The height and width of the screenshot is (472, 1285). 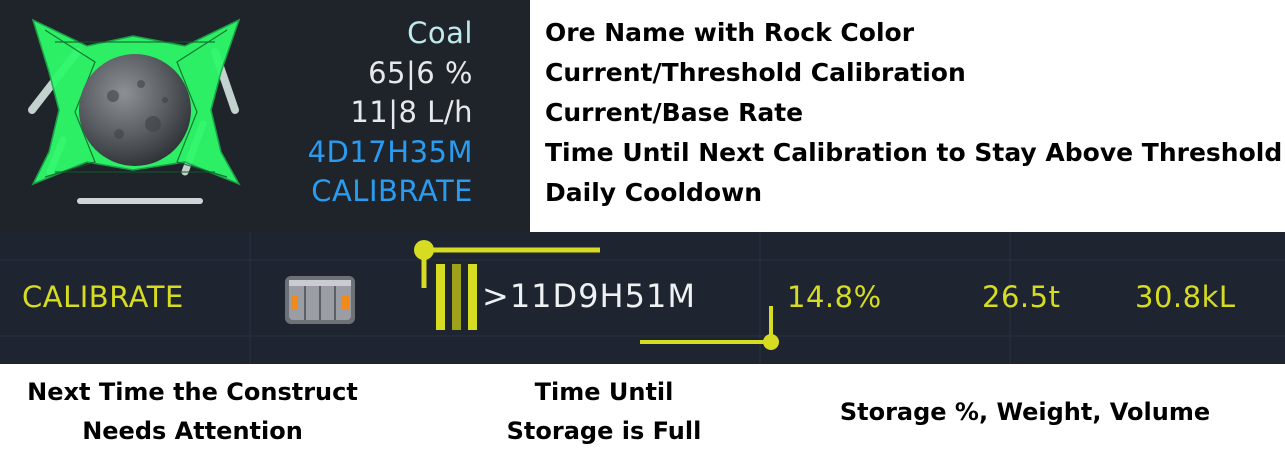 What do you see at coordinates (834, 297) in the screenshot?
I see `storage-percent-value: 14.8%` at bounding box center [834, 297].